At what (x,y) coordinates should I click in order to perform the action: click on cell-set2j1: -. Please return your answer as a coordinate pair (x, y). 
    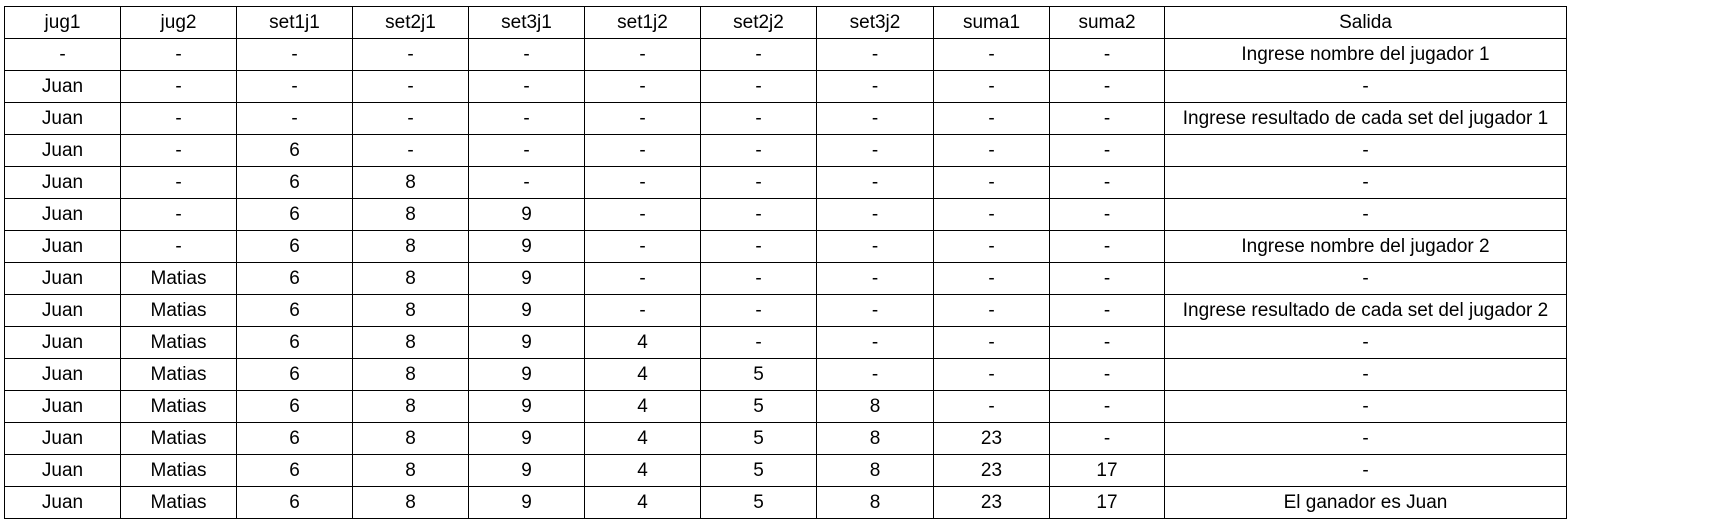
    Looking at the image, I should click on (410, 86).